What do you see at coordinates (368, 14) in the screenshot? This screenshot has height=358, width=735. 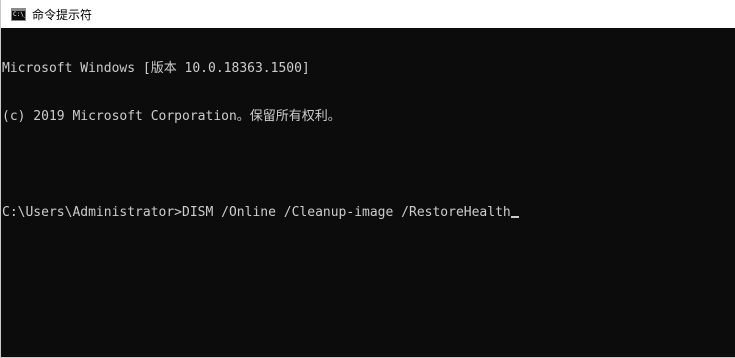 I see `title-bar: C:\_ 命令提示符` at bounding box center [368, 14].